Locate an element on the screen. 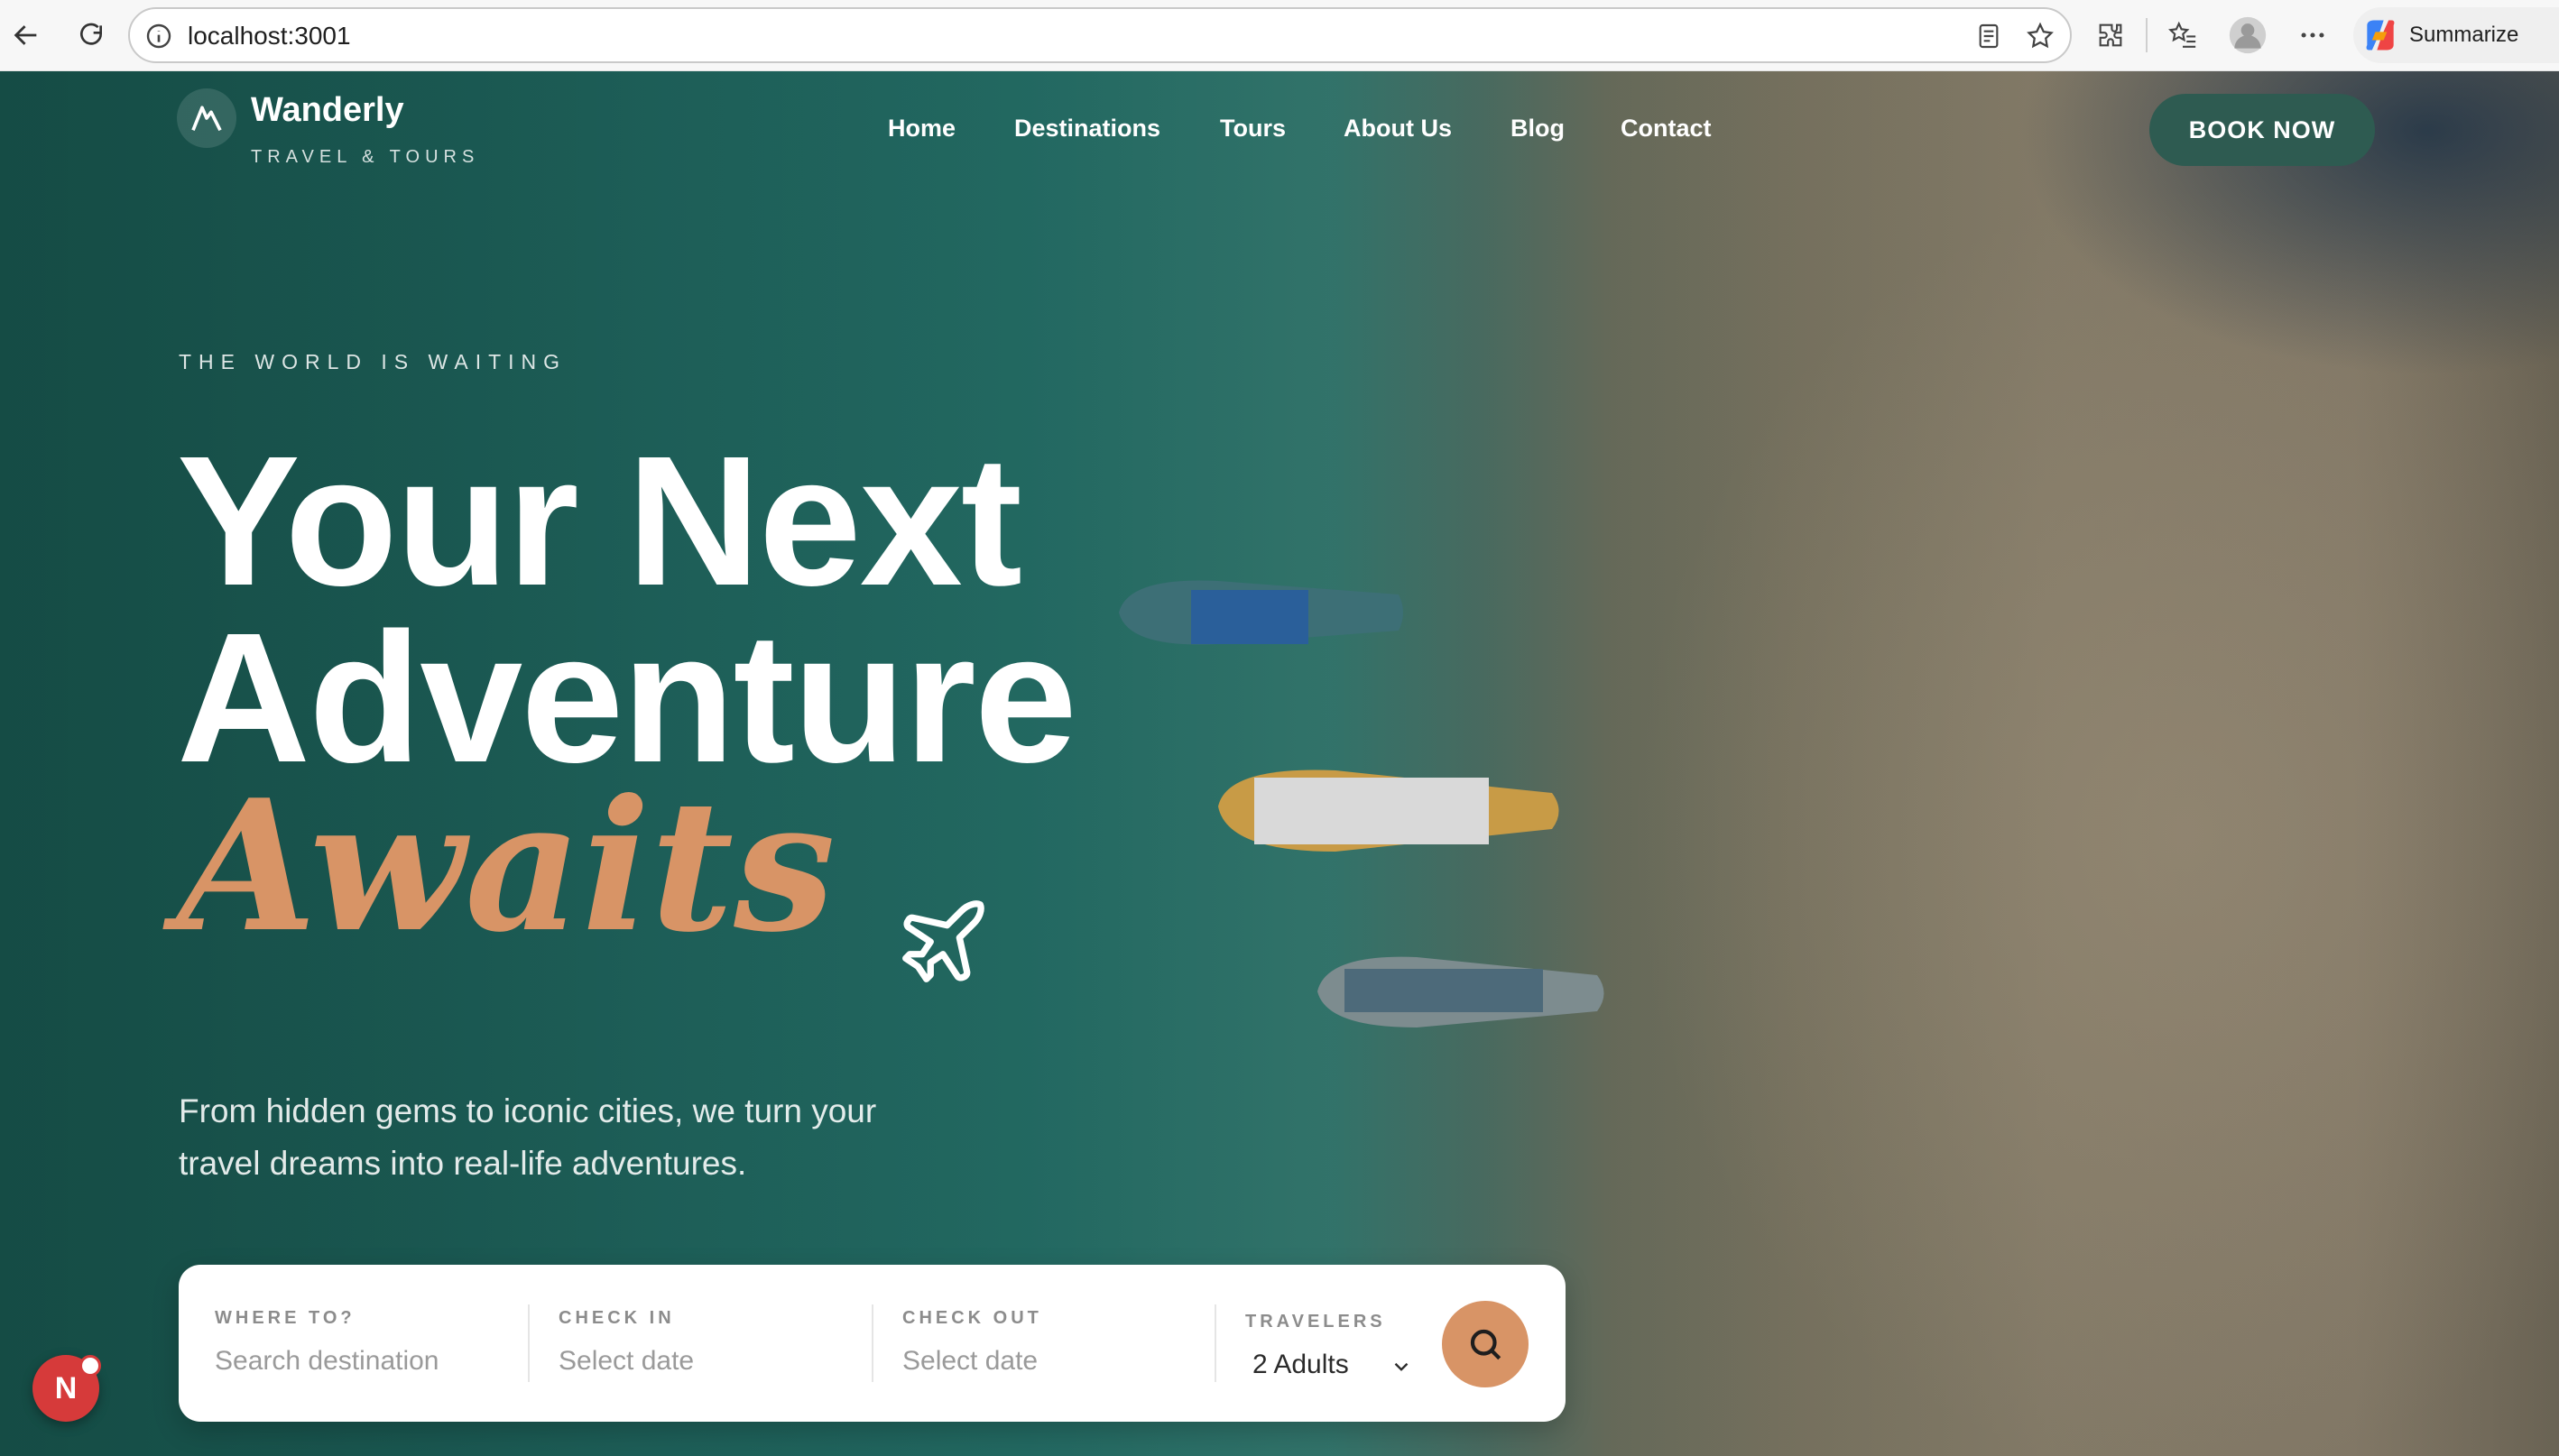 The height and width of the screenshot is (1456, 2559). brand-name: Wanderly is located at coordinates (327, 110).